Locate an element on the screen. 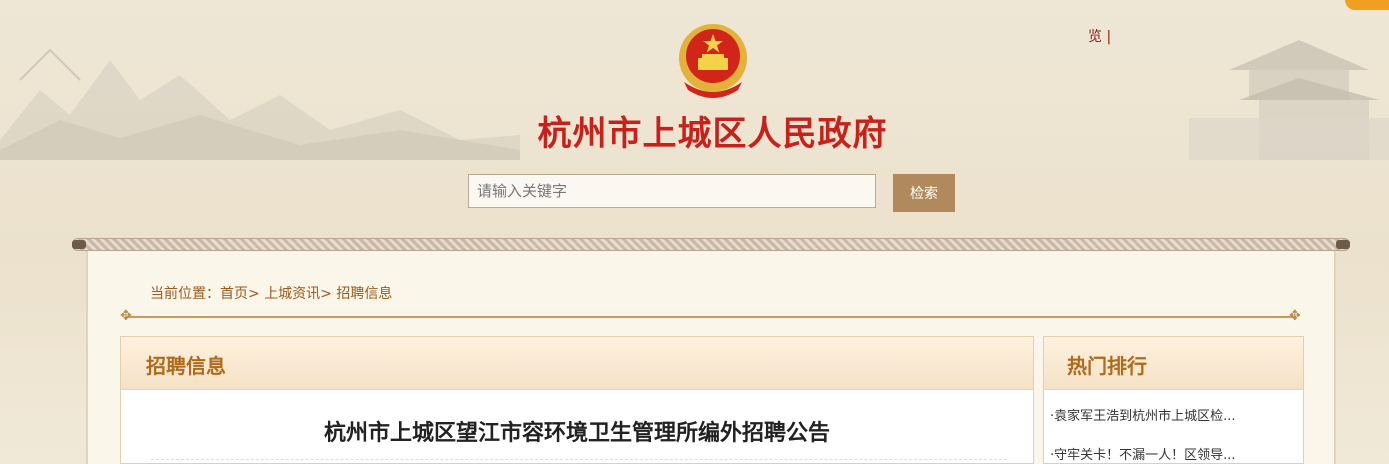  corner-accent is located at coordinates (1367, 5).